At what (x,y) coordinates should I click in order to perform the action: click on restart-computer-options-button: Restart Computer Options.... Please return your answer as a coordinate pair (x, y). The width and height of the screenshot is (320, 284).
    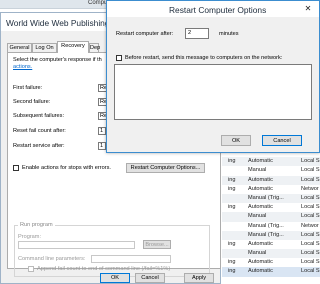
    Looking at the image, I should click on (165, 168).